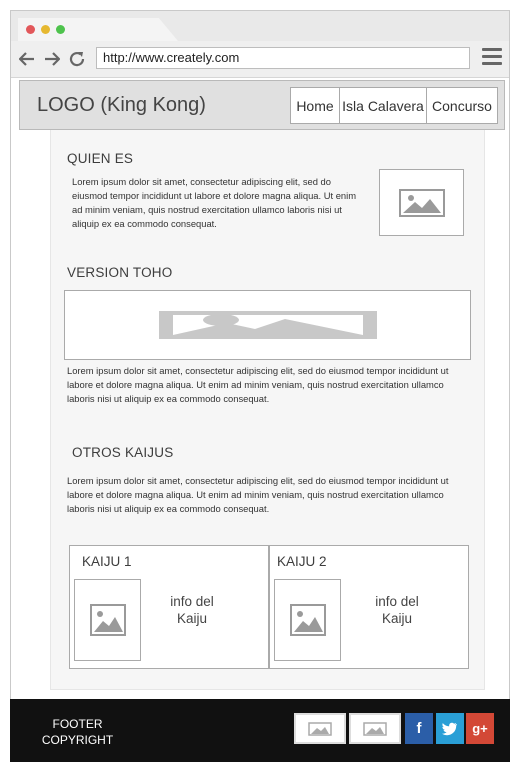 Image resolution: width=520 pixels, height=770 pixels. I want to click on section-title-otros-kaijus: OTROS KAIJUS, so click(123, 452).